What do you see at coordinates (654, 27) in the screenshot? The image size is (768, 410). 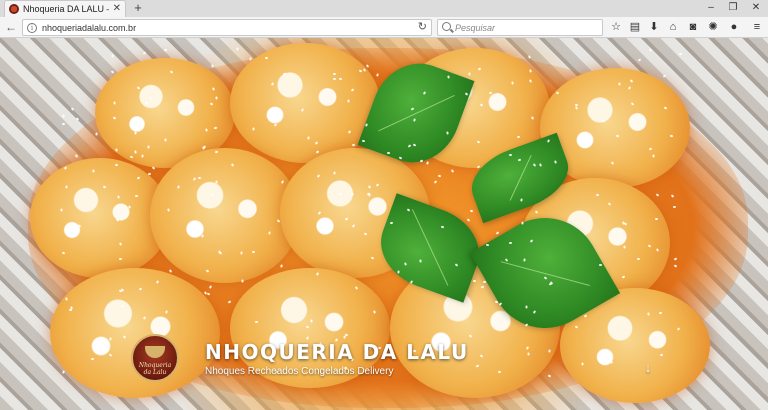 I see `download-icon: ⬇` at bounding box center [654, 27].